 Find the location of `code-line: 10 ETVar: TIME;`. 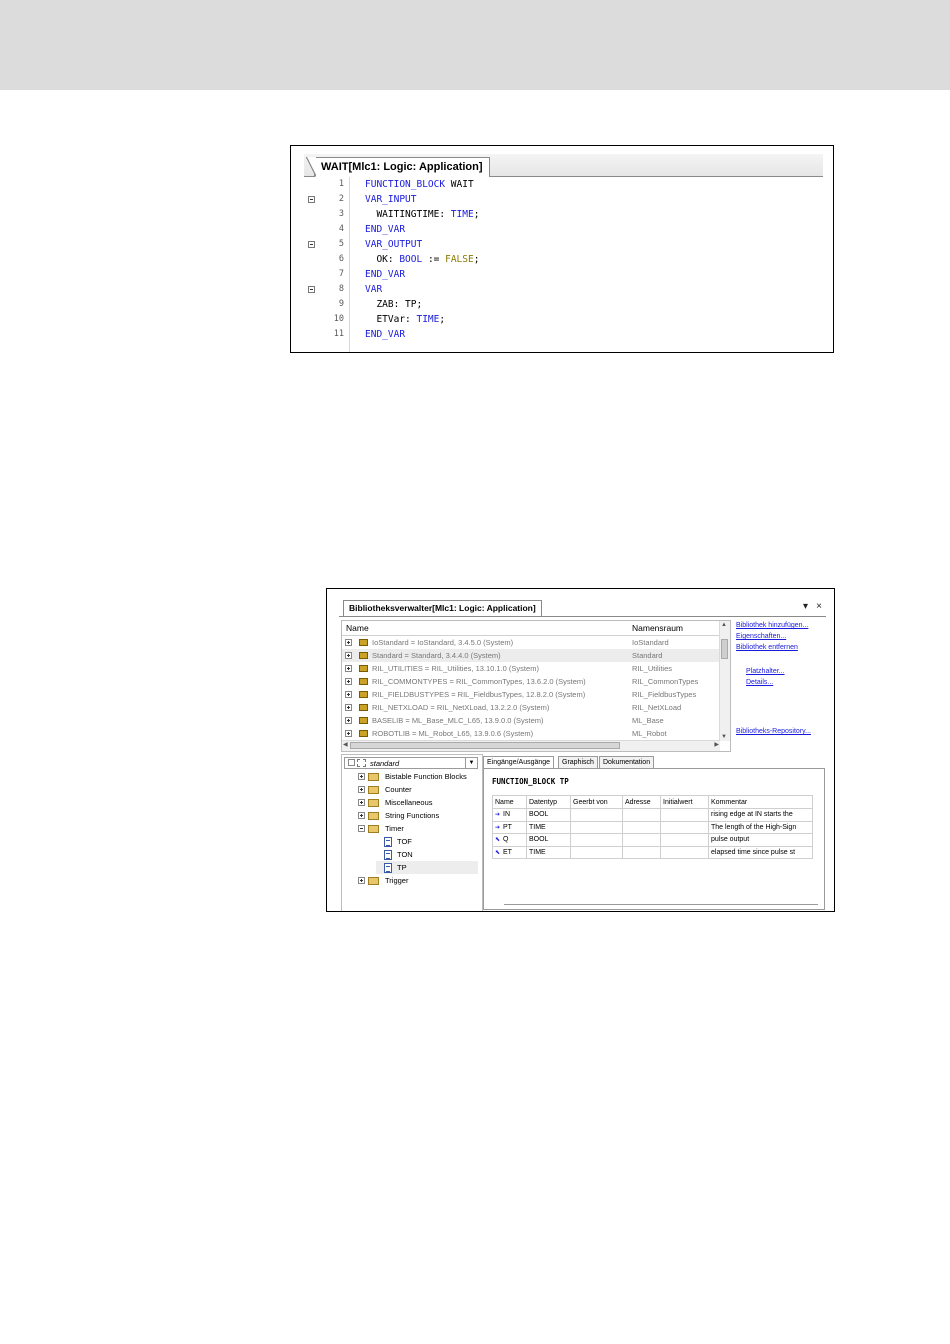

code-line: 10 ETVar: TIME; is located at coordinates (563, 319).